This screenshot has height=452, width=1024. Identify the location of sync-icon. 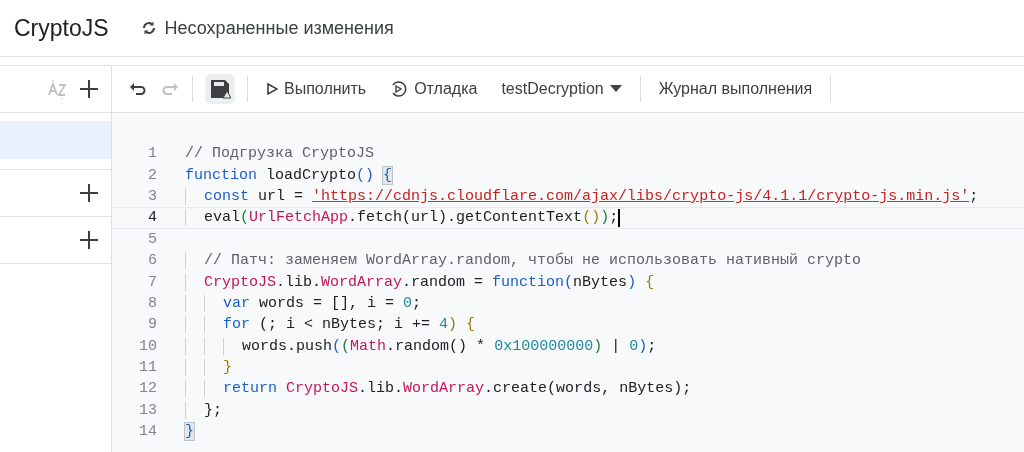
(148, 28).